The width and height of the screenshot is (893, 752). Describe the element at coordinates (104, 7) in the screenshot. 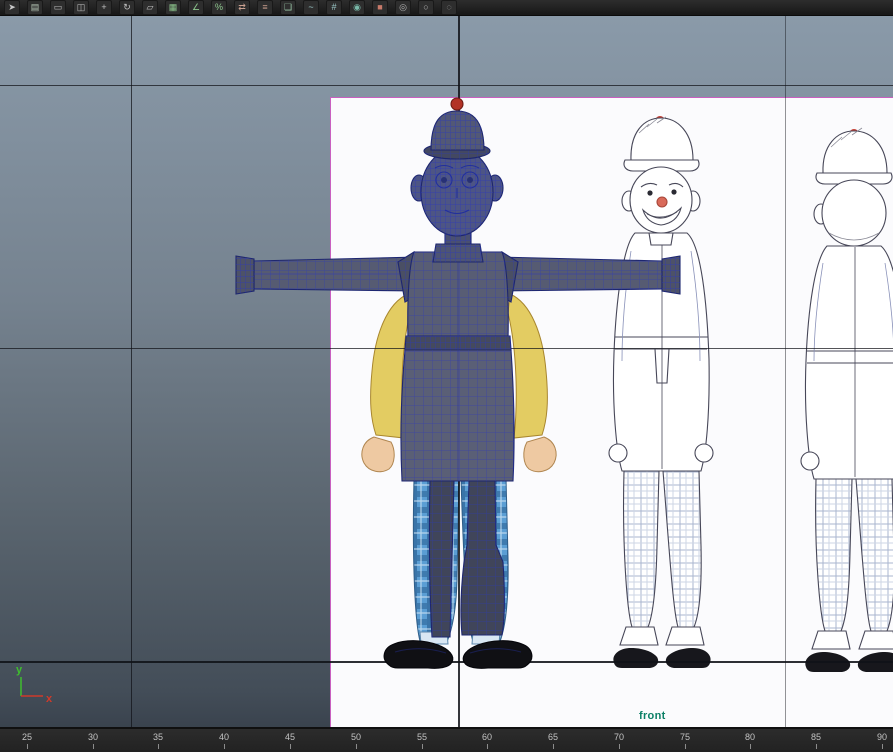

I see `move-icon: +` at that location.